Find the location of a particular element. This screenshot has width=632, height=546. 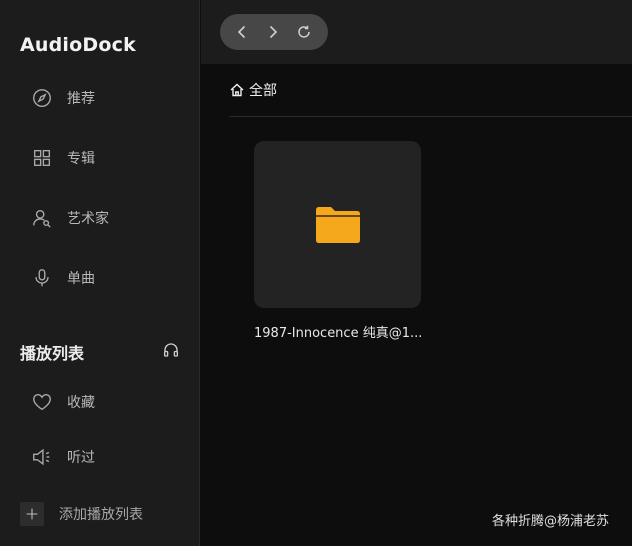

compass-icon is located at coordinates (42, 98).